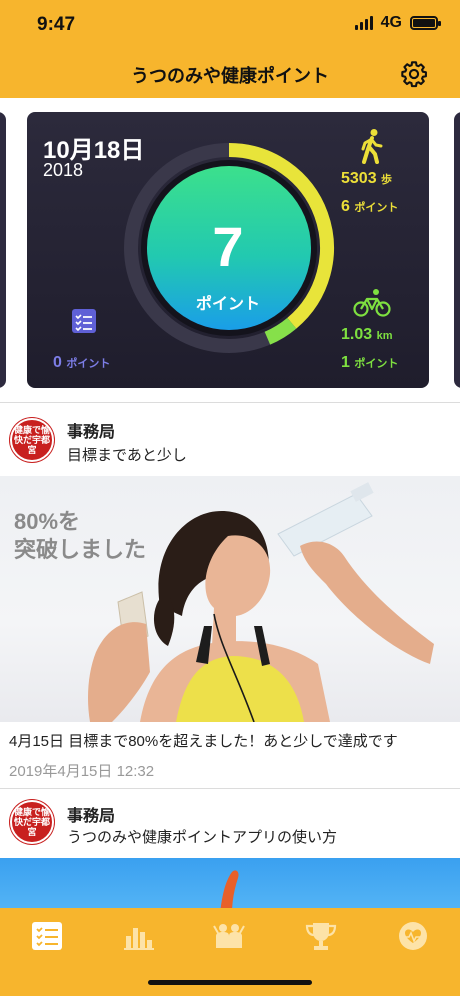  What do you see at coordinates (47, 521) in the screenshot?
I see `image-overlay-line-1: 80%を` at bounding box center [47, 521].